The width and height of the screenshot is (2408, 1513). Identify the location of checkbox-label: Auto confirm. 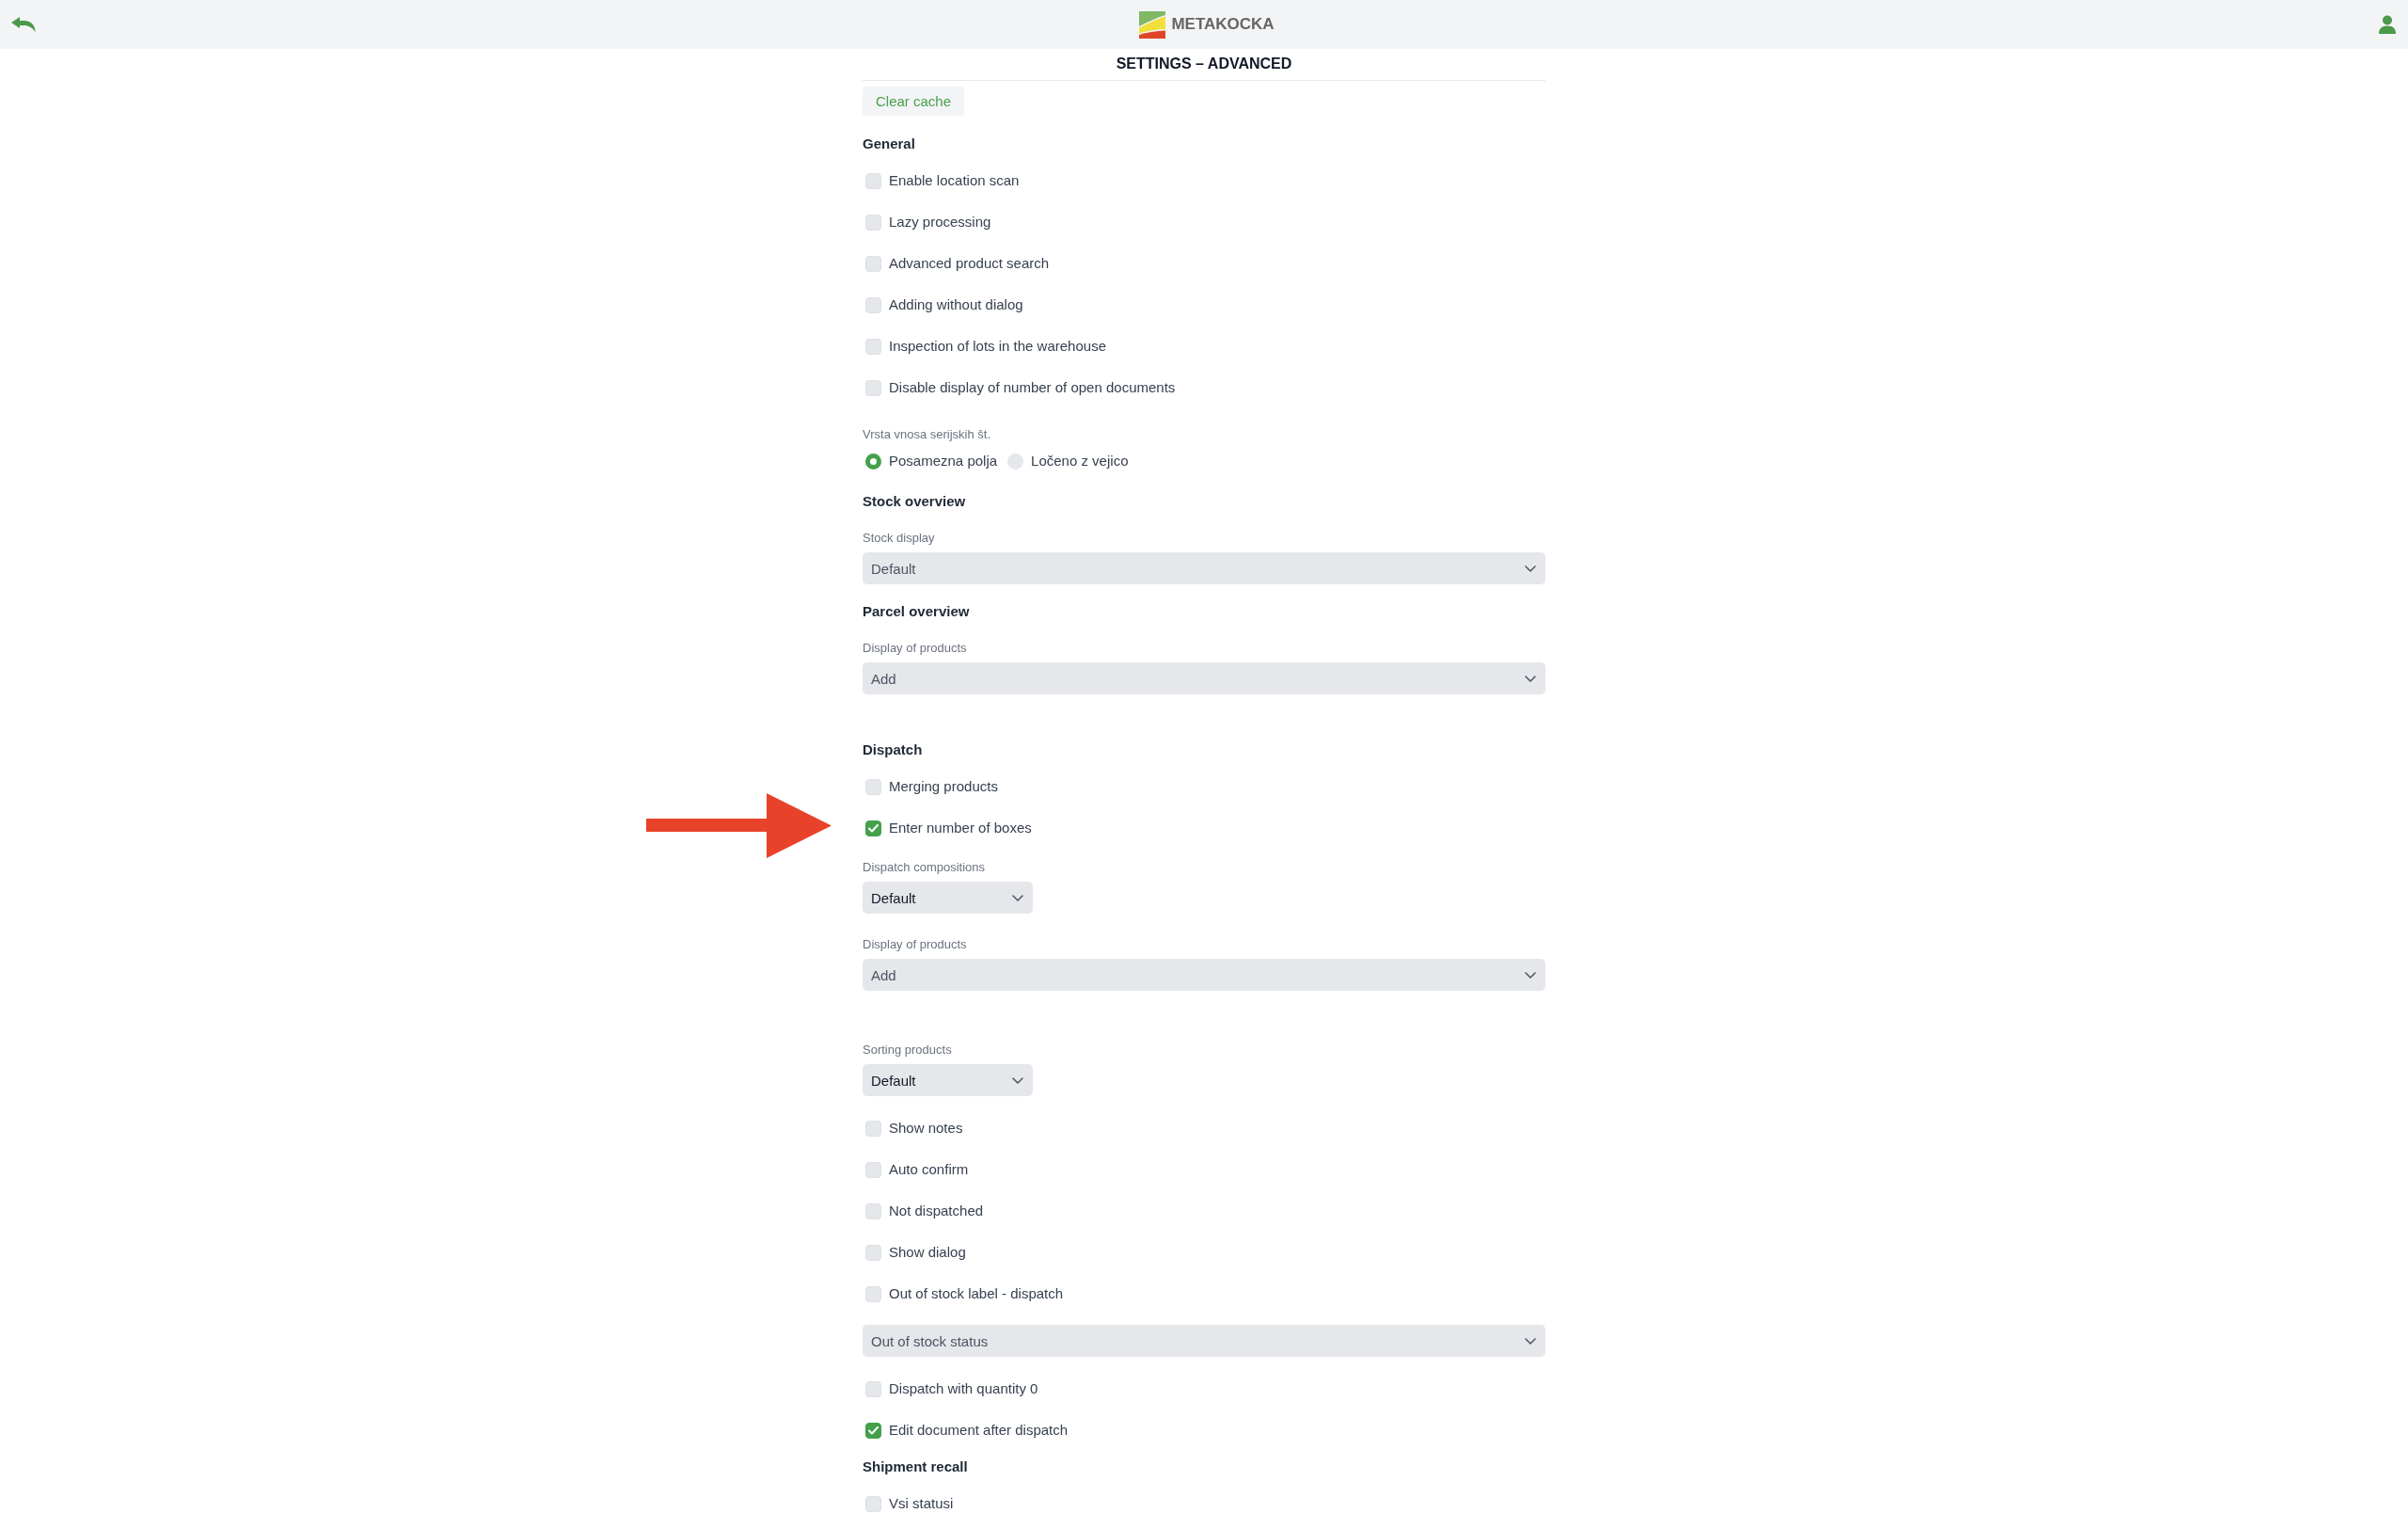
(929, 1169).